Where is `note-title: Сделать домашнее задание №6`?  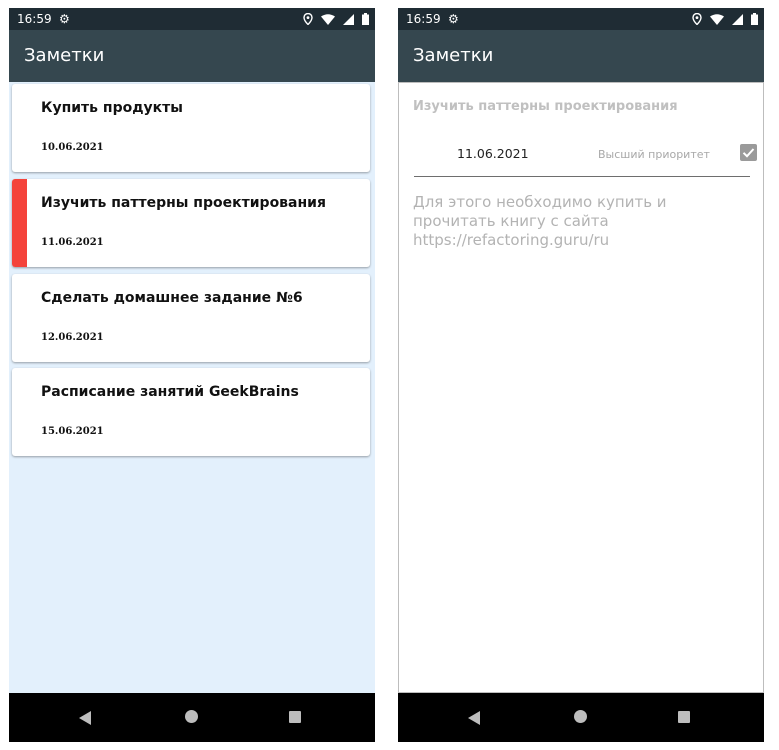
note-title: Сделать домашнее задание №6 is located at coordinates (172, 298).